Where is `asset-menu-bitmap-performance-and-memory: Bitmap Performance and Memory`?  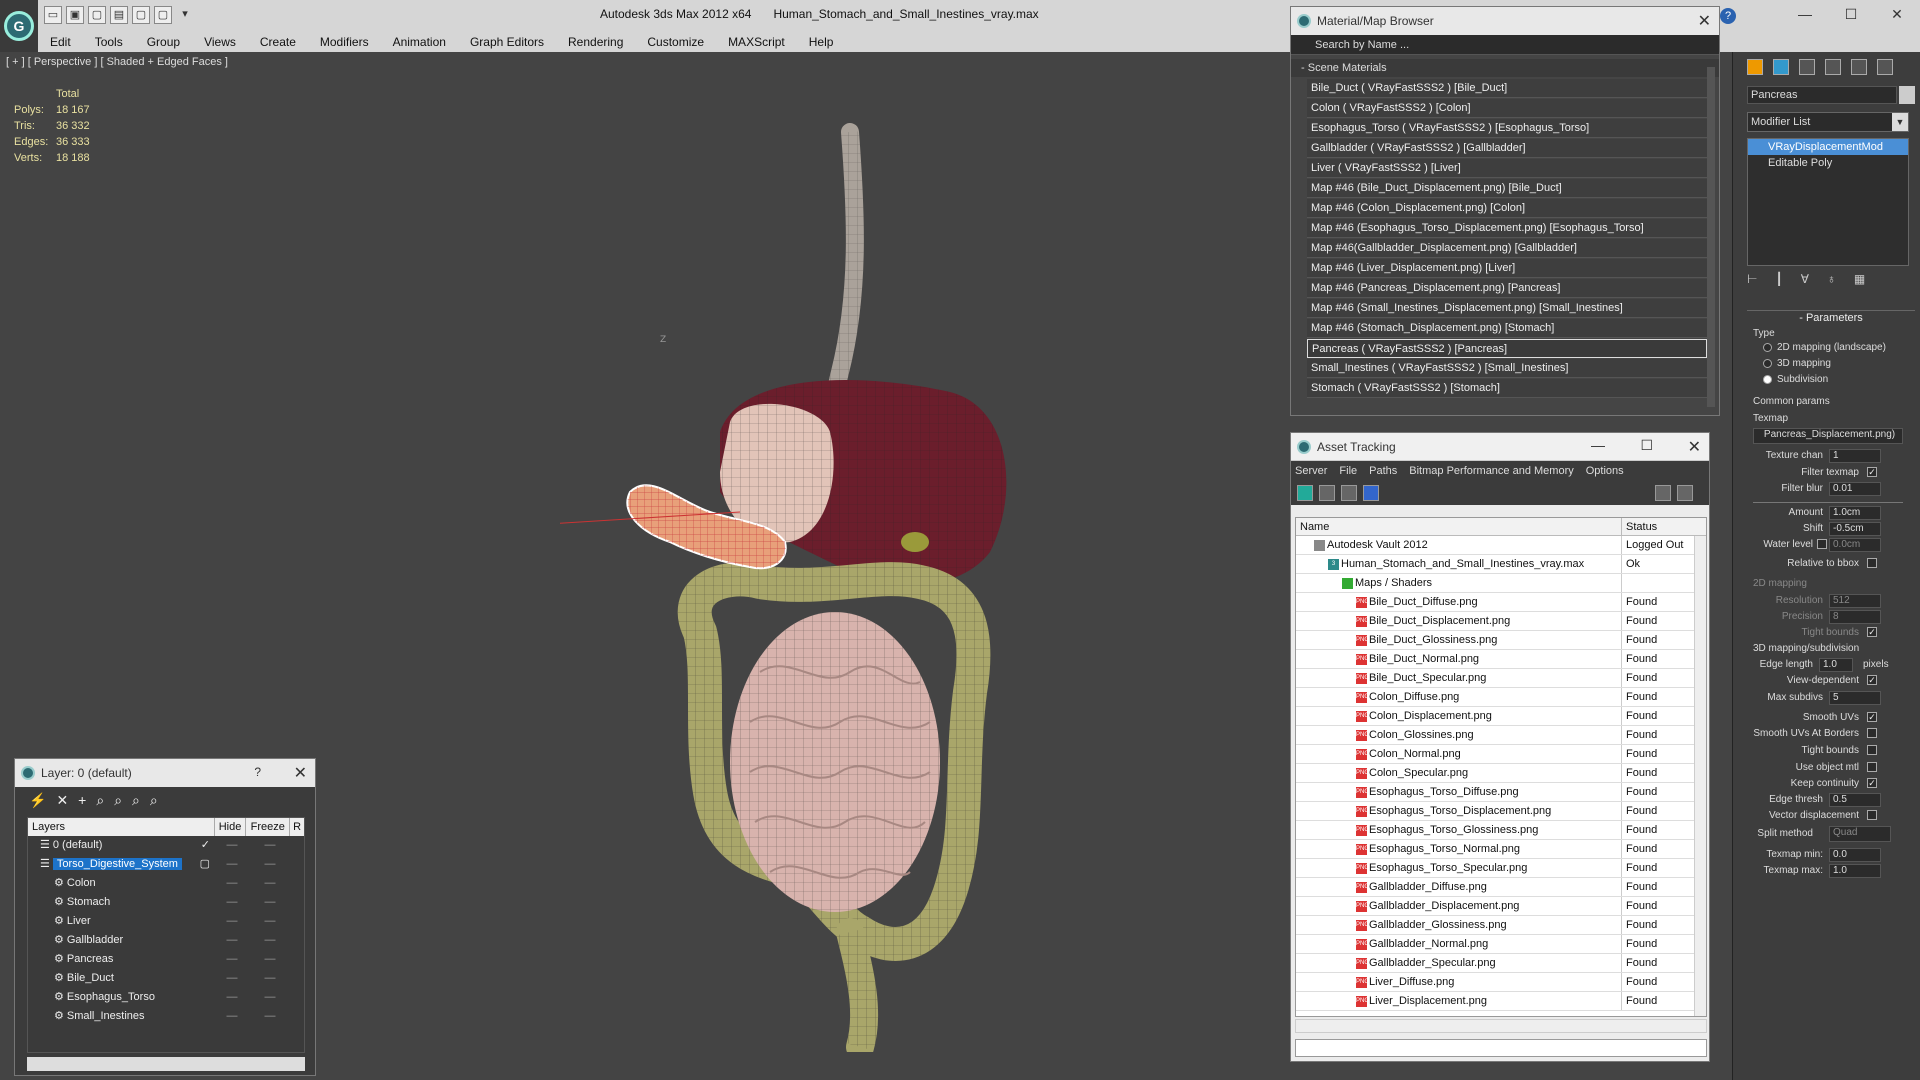
asset-menu-bitmap-performance-and-memory: Bitmap Performance and Memory is located at coordinates (1491, 471).